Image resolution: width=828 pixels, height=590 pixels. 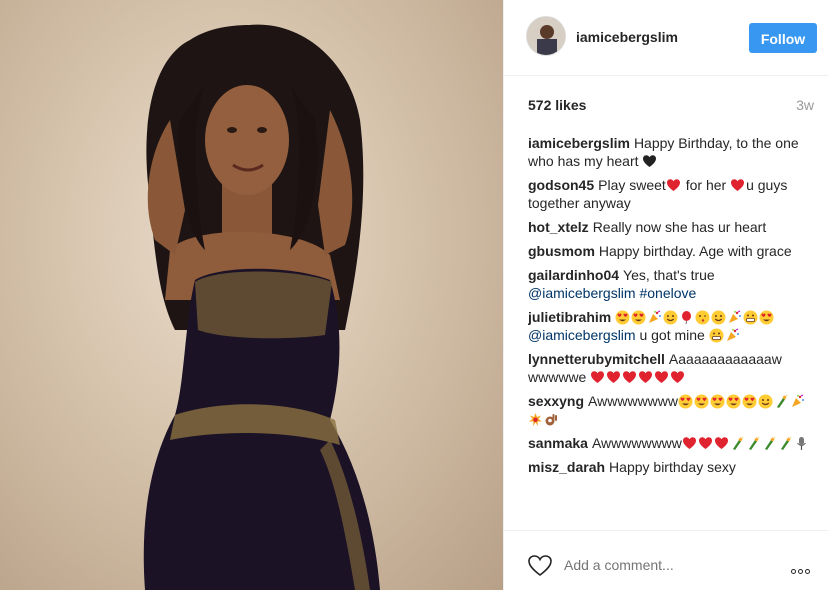 What do you see at coordinates (573, 275) in the screenshot?
I see `comment-username: gailardinho04` at bounding box center [573, 275].